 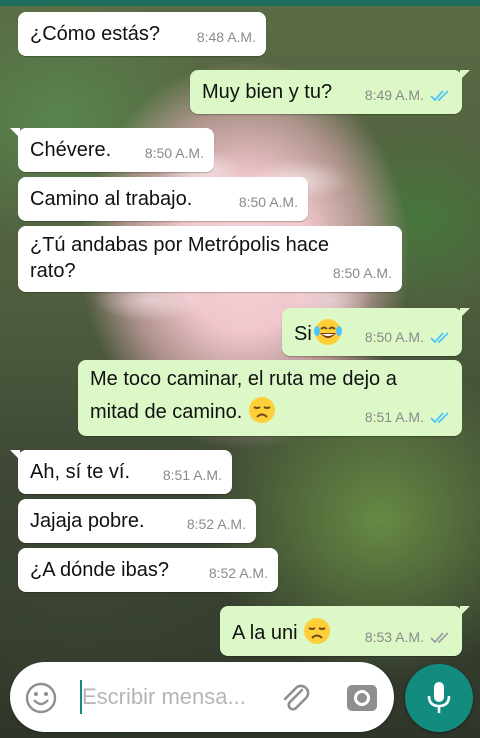 What do you see at coordinates (87, 521) in the screenshot?
I see `message-text: Jajaja pobre.` at bounding box center [87, 521].